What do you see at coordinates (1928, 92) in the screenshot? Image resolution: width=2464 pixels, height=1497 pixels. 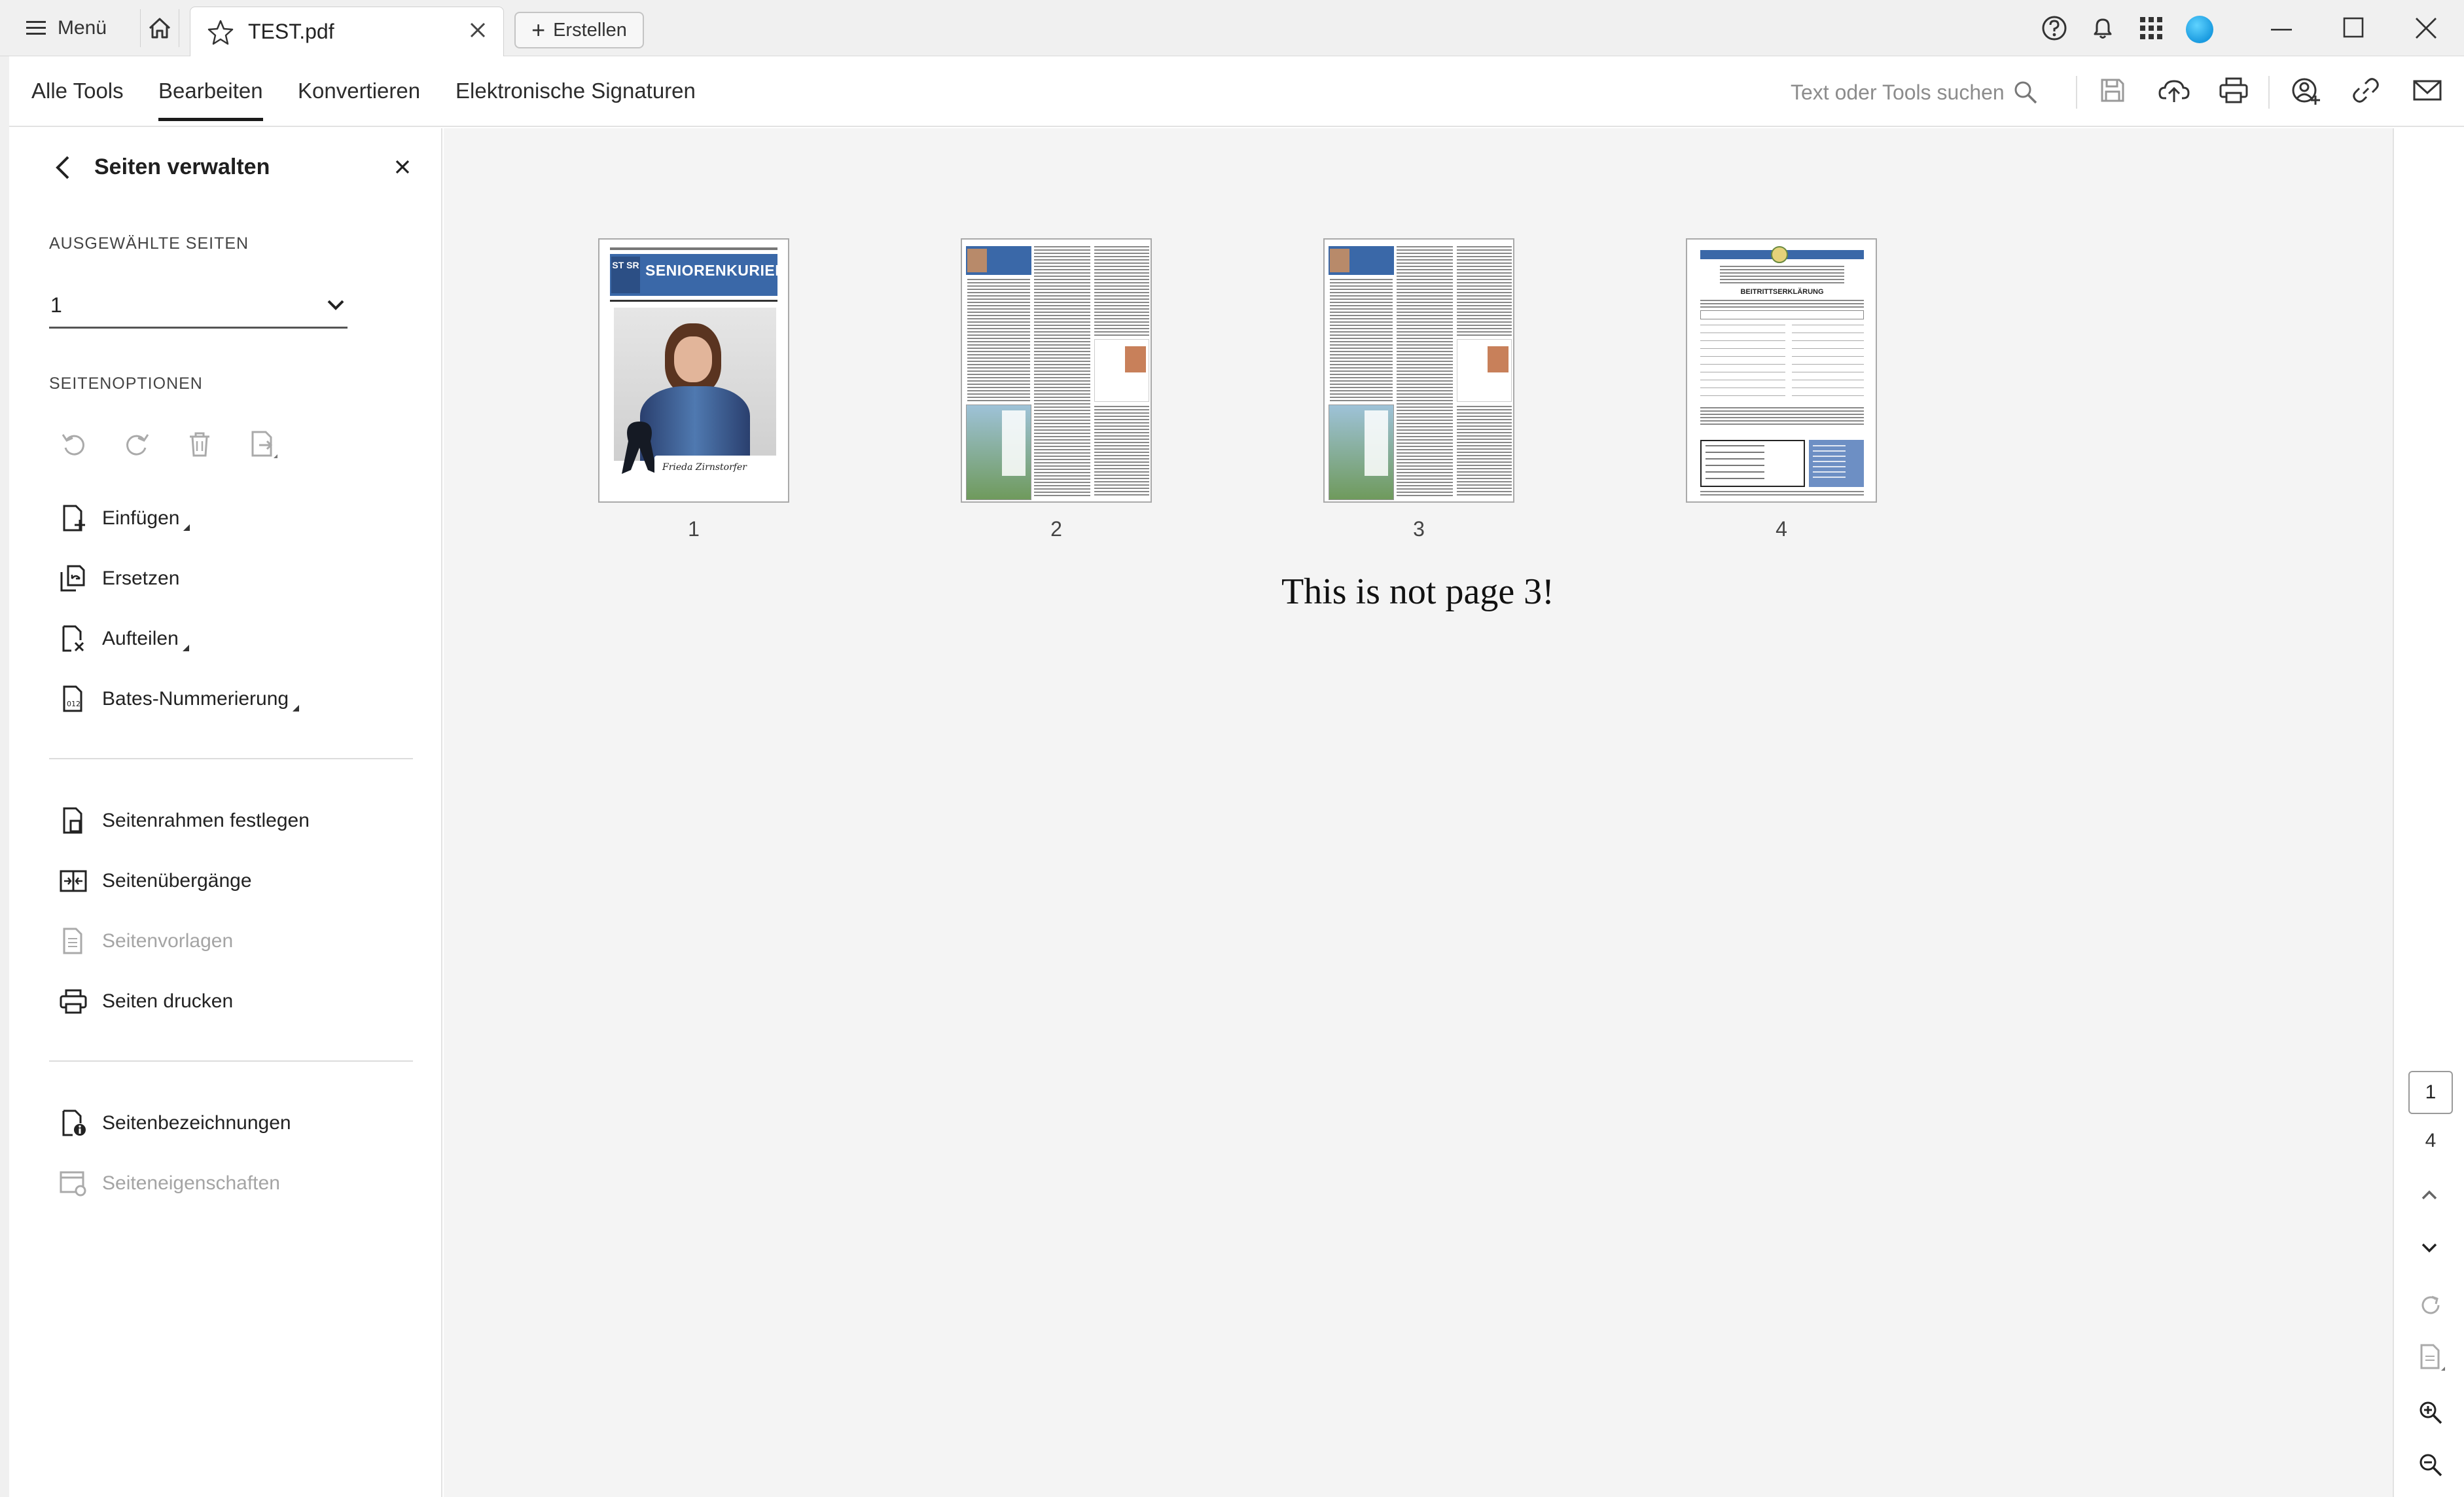 I see `tool-search: Text oder Tools suchen` at bounding box center [1928, 92].